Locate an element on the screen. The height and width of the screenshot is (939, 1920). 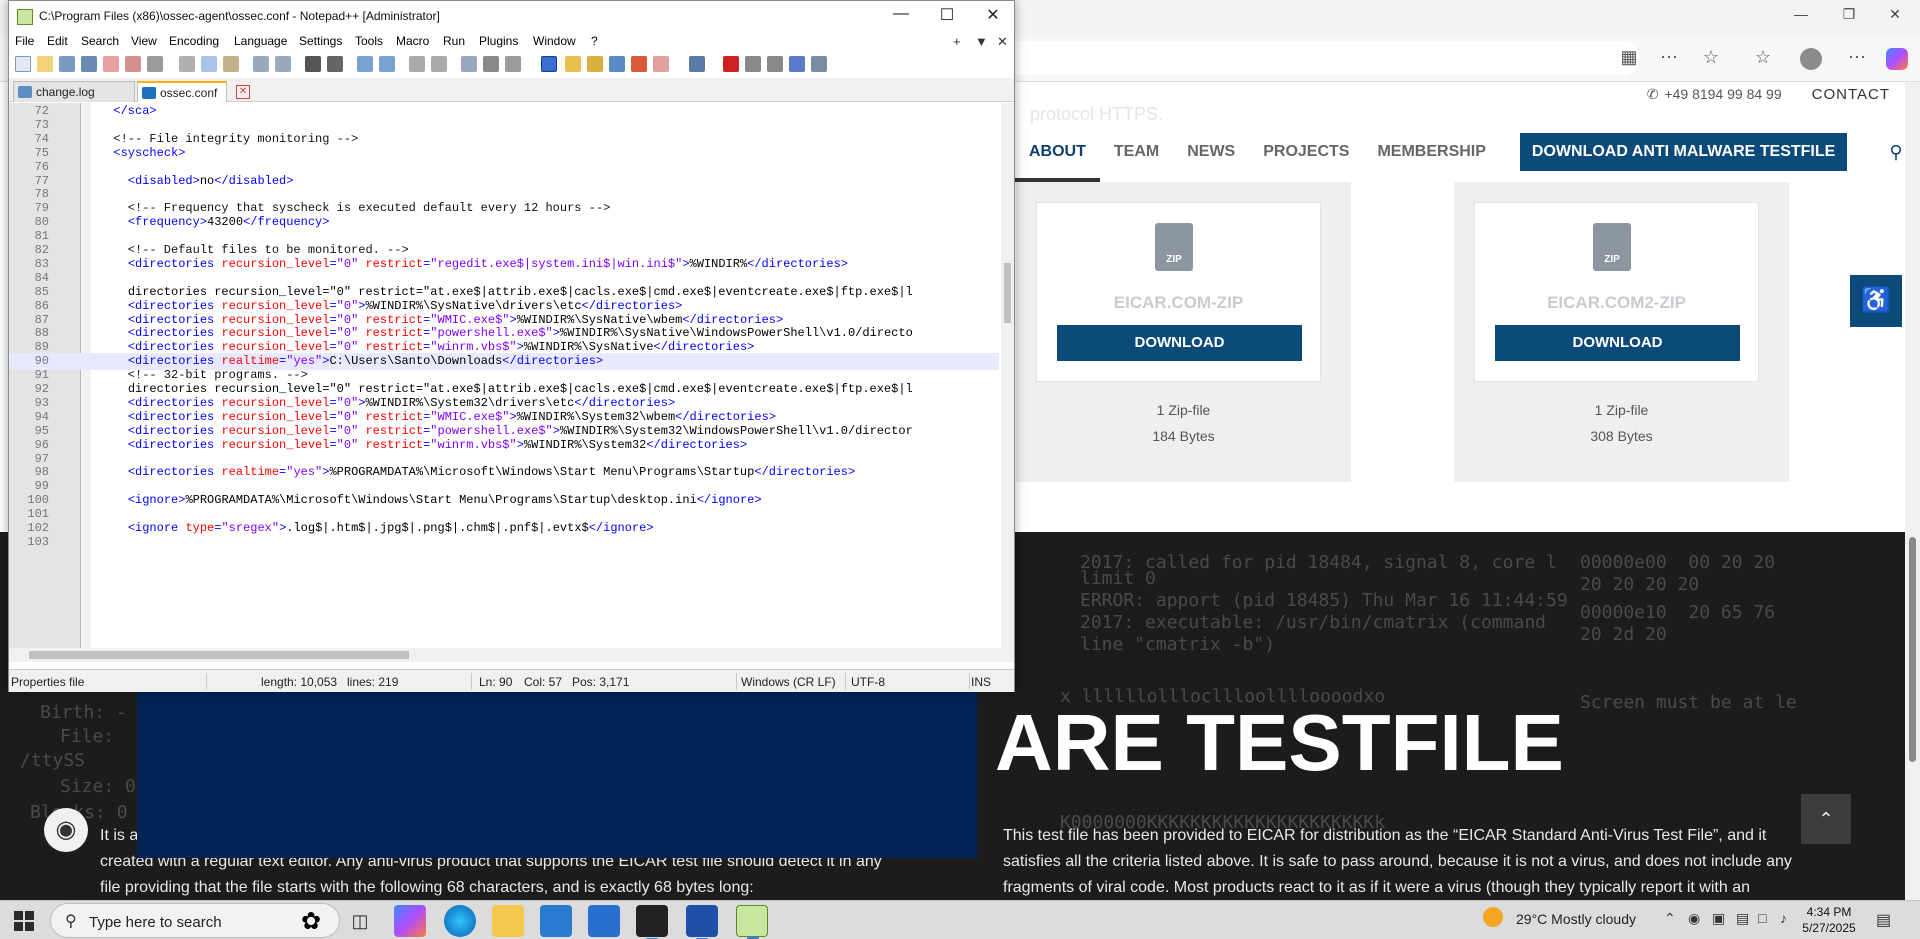
menu-tools: Tools is located at coordinates (369, 41).